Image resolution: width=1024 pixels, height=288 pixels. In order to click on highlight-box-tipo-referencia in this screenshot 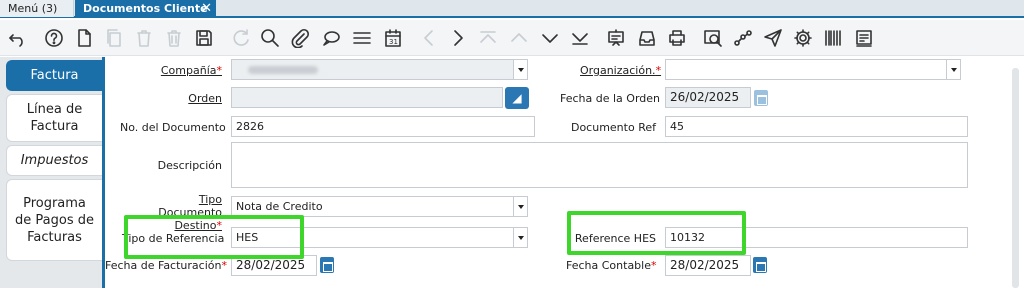, I will do `click(214, 237)`.